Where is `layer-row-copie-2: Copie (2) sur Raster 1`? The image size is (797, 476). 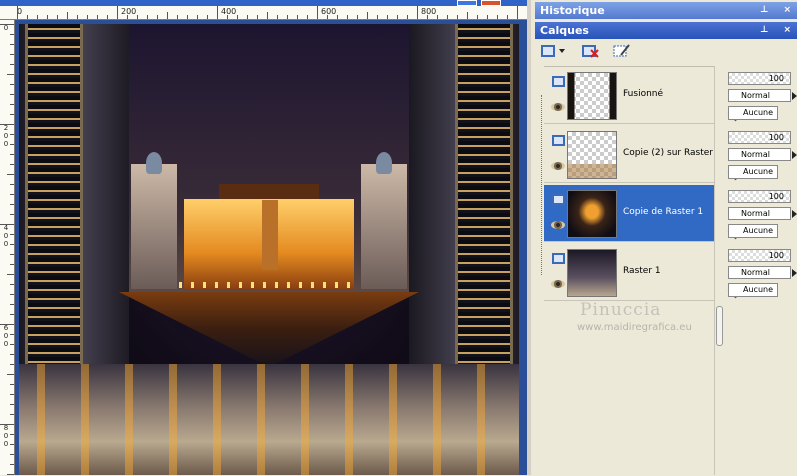 layer-row-copie-2: Copie (2) sur Raster 1 is located at coordinates (633, 154).